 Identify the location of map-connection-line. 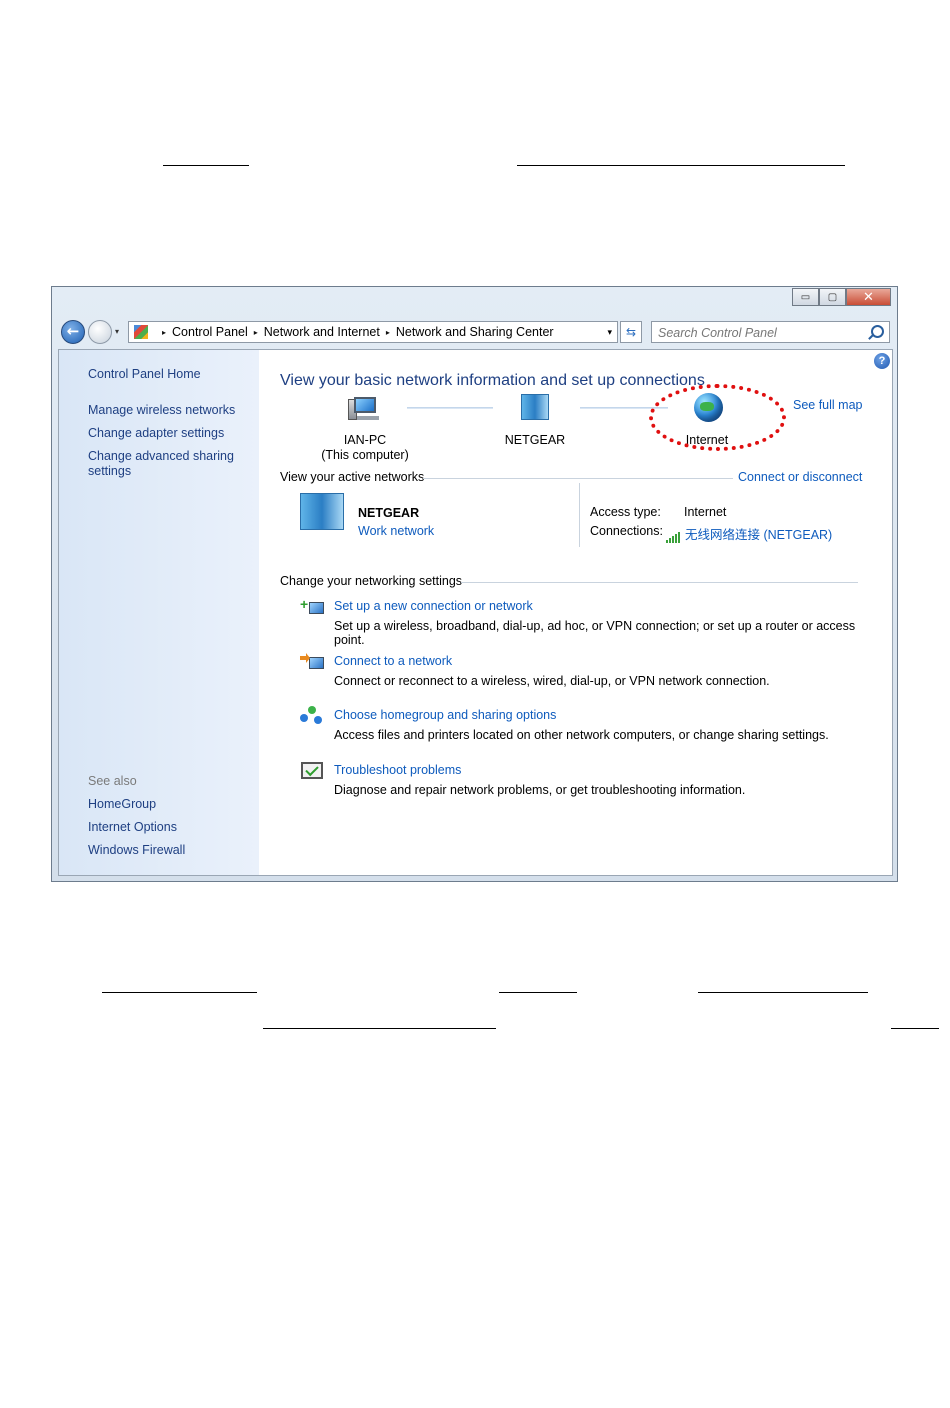
(450, 408).